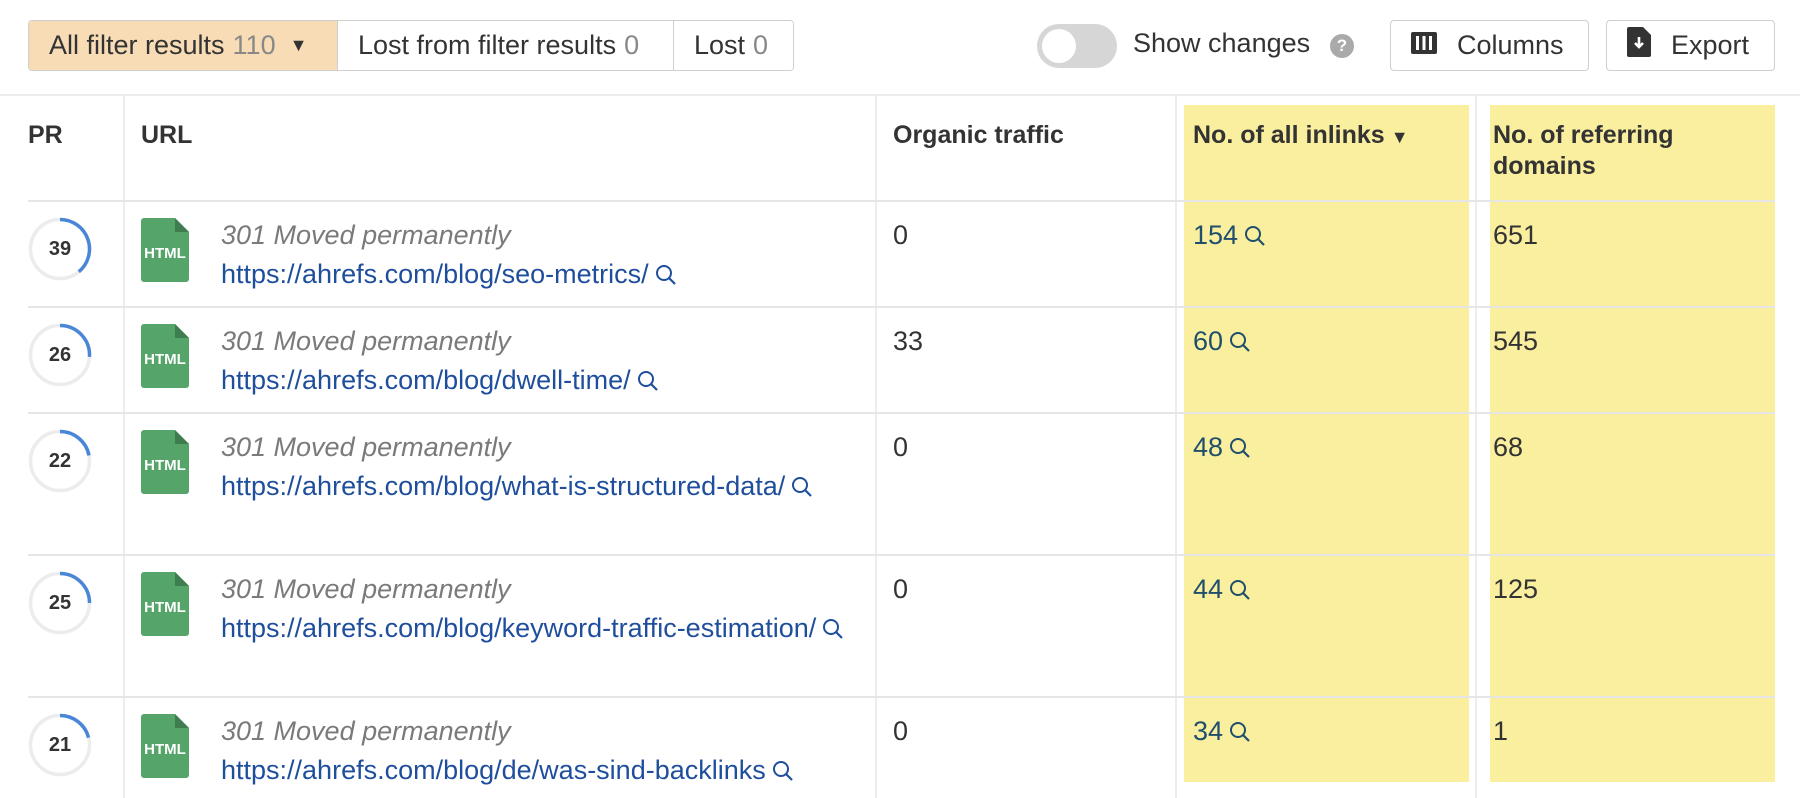 This screenshot has height=798, width=1800. I want to click on pr-gauge: 39, so click(60, 249).